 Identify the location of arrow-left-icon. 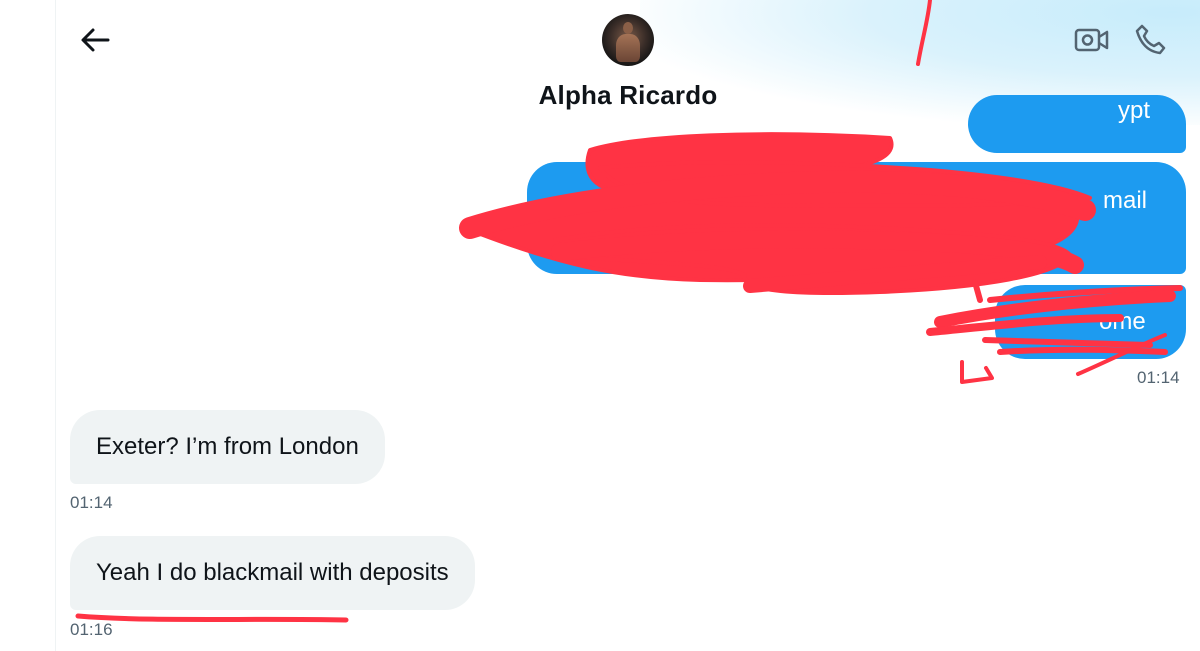
(95, 40).